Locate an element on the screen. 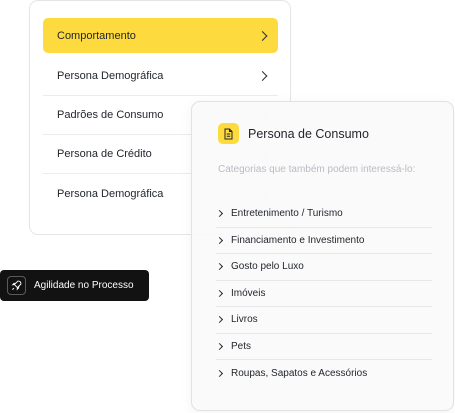 The height and width of the screenshot is (413, 455). menu-item-label: Comportamento is located at coordinates (96, 35).